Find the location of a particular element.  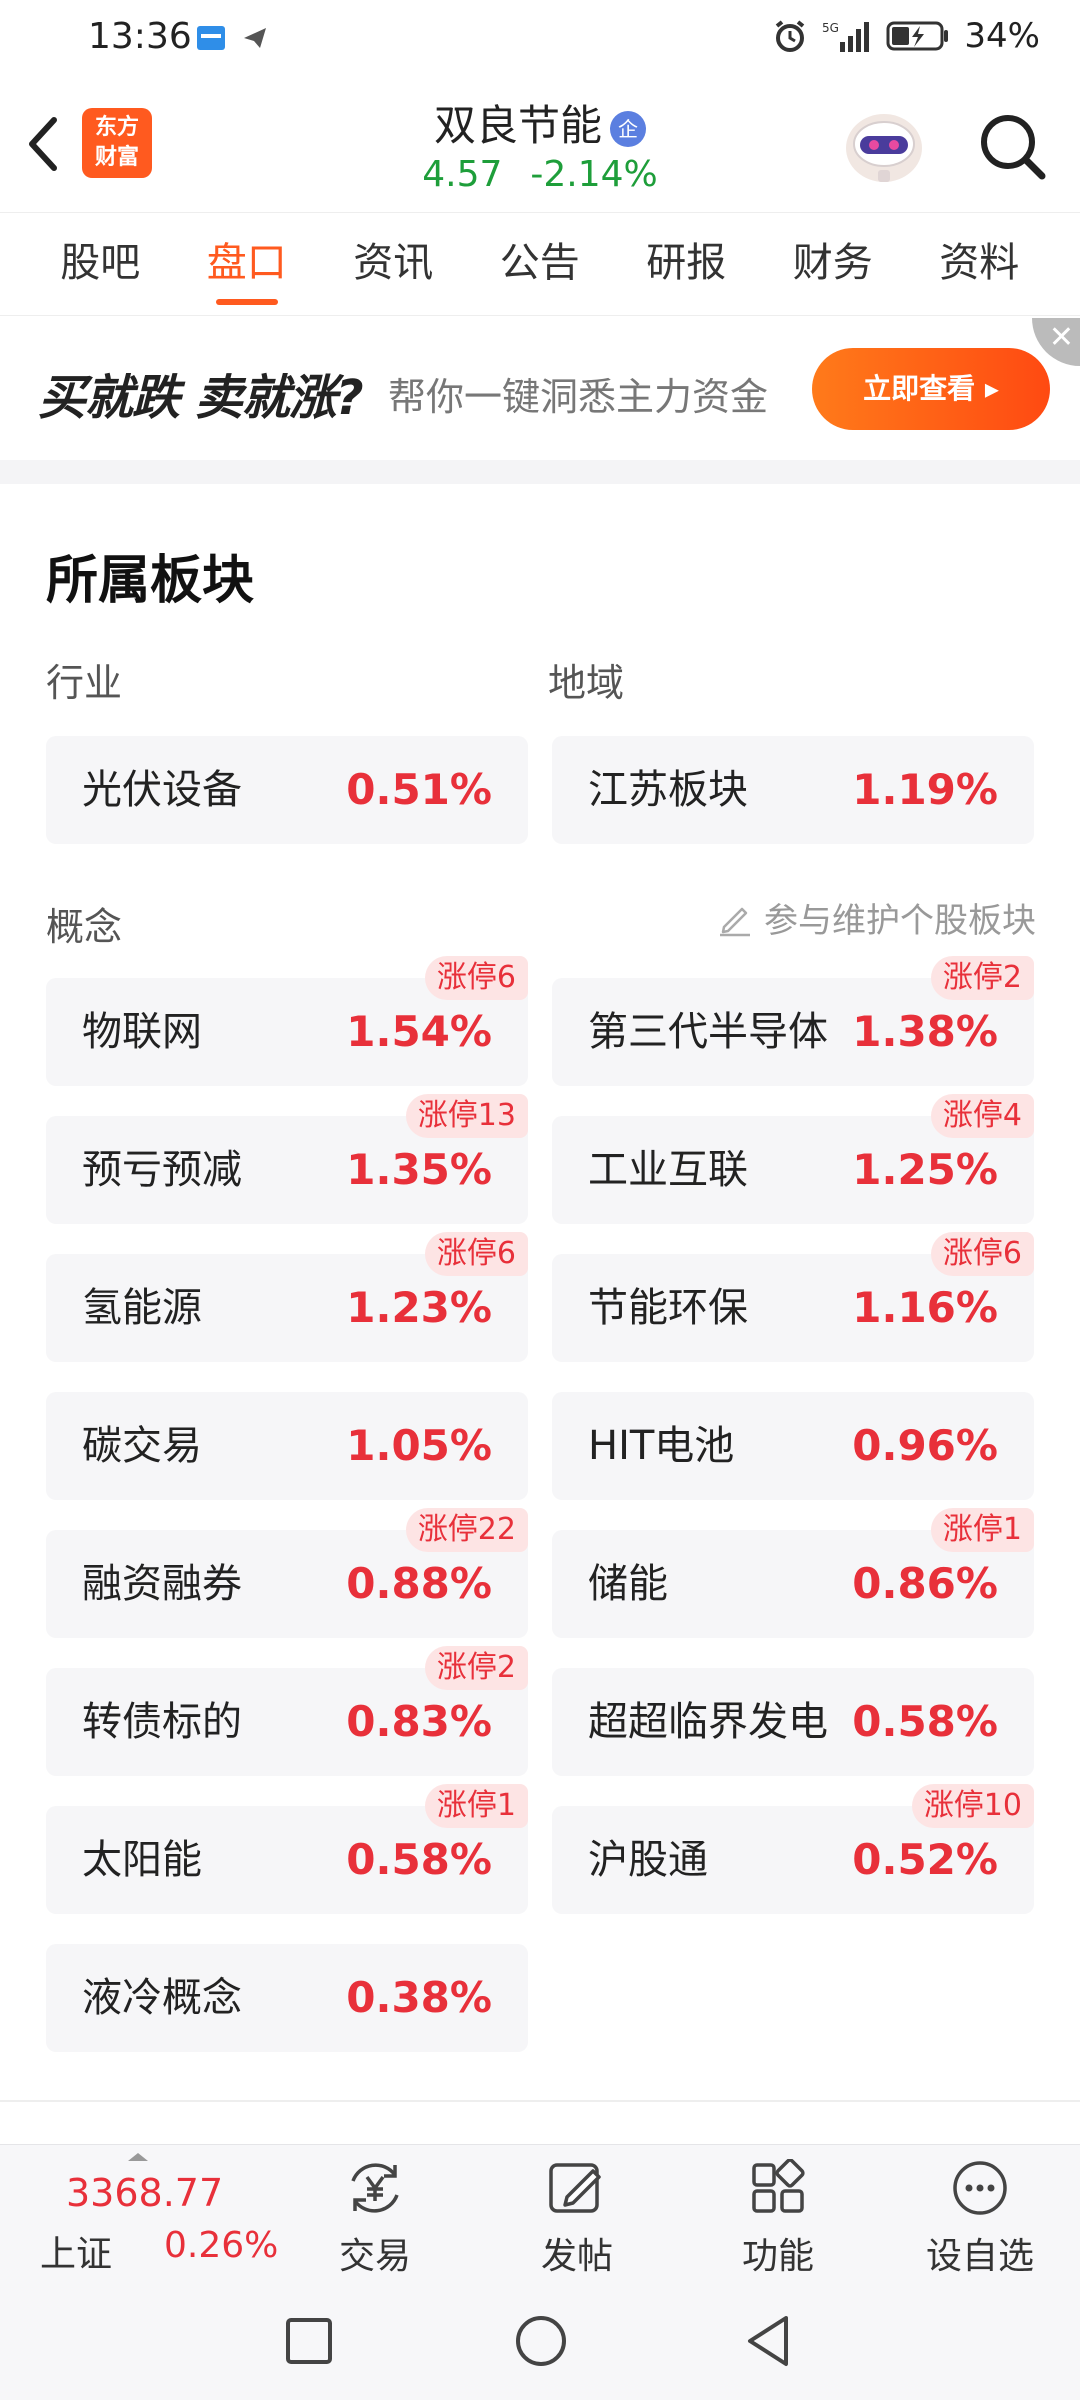

index-change: 0.26% is located at coordinates (221, 2245).